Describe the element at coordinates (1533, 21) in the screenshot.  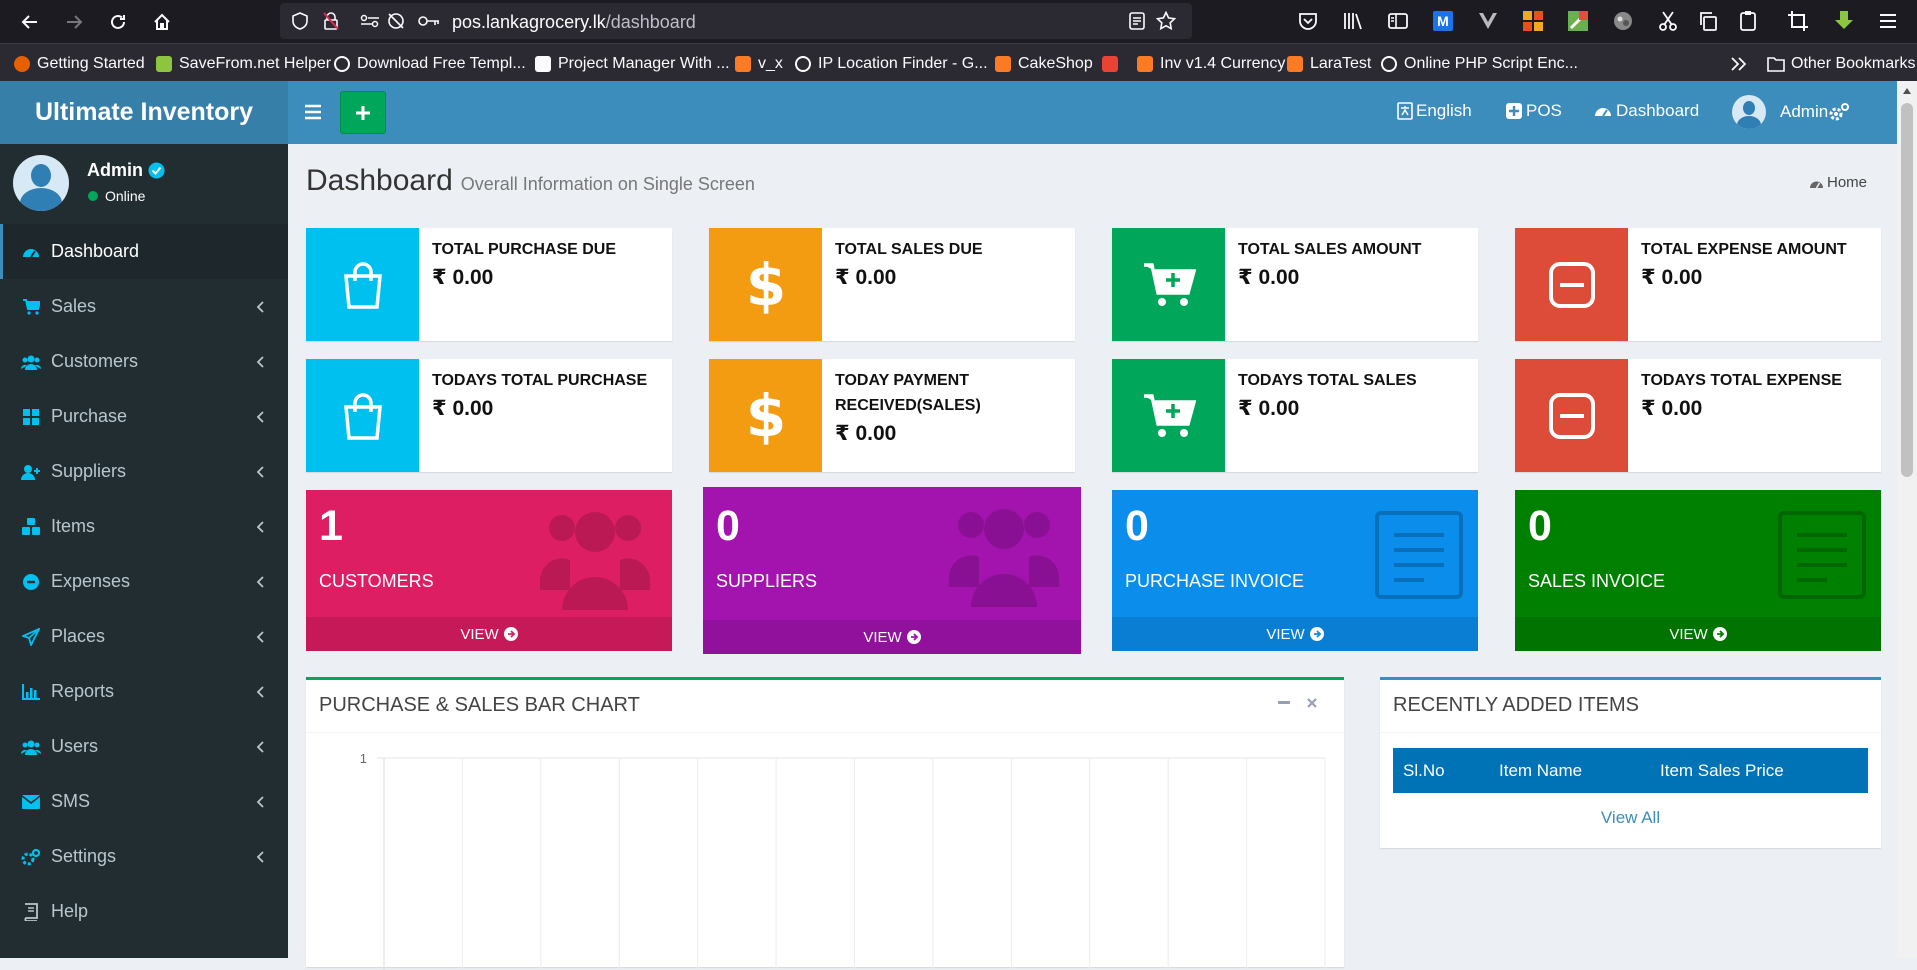
I see `extension-grid-icon` at that location.